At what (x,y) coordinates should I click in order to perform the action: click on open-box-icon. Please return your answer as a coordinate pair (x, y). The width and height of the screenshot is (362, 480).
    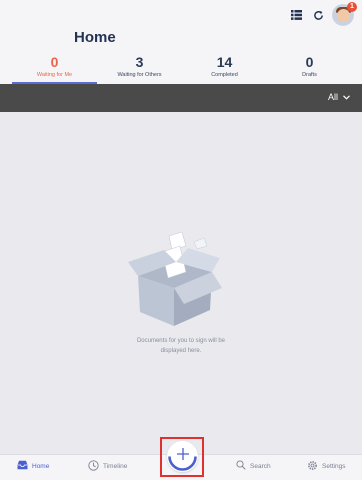
    Looking at the image, I should click on (174, 282).